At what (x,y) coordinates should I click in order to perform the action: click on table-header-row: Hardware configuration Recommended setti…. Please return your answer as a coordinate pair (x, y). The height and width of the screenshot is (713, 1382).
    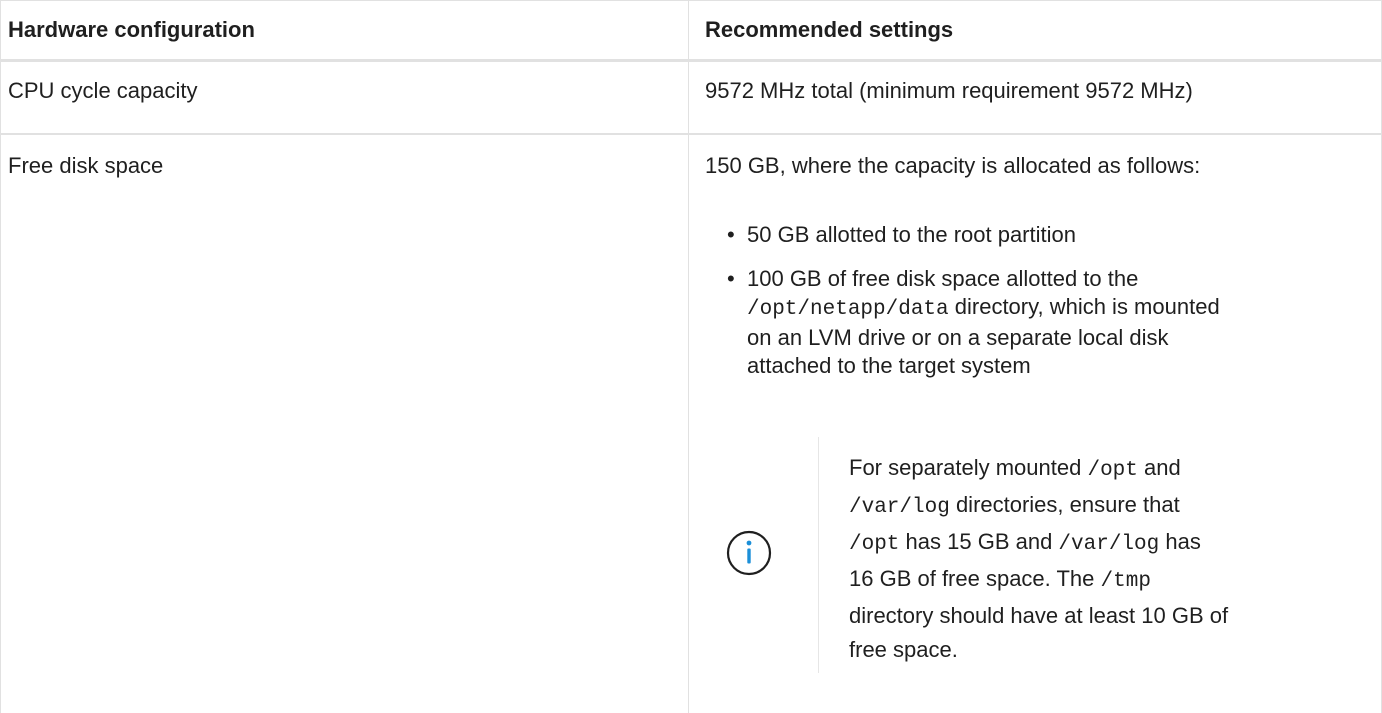
    Looking at the image, I should click on (691, 31).